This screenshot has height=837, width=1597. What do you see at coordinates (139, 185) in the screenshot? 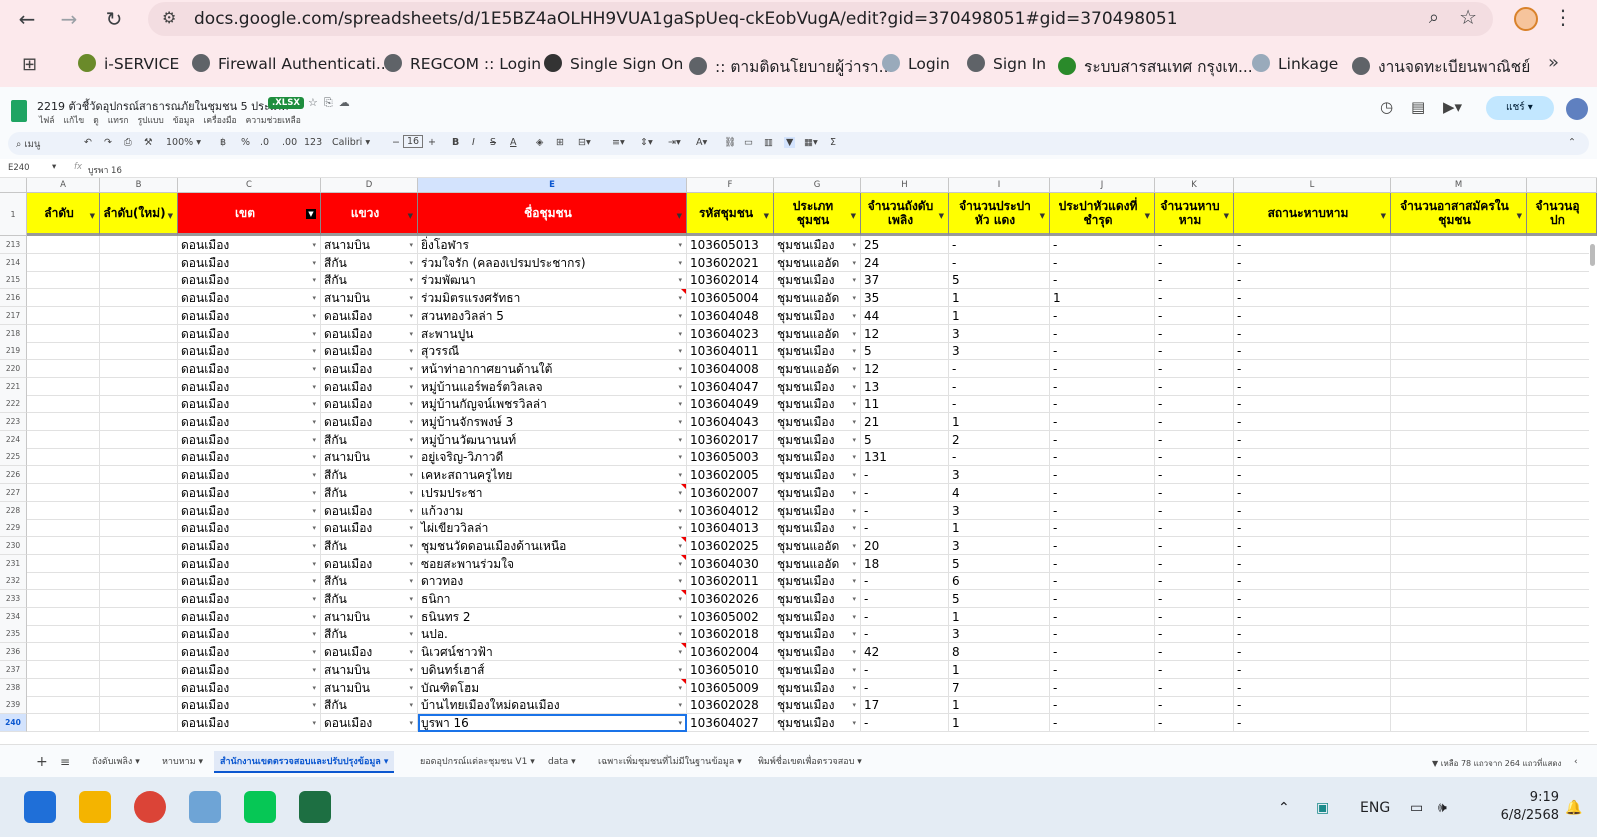
I see `column-header: B` at bounding box center [139, 185].